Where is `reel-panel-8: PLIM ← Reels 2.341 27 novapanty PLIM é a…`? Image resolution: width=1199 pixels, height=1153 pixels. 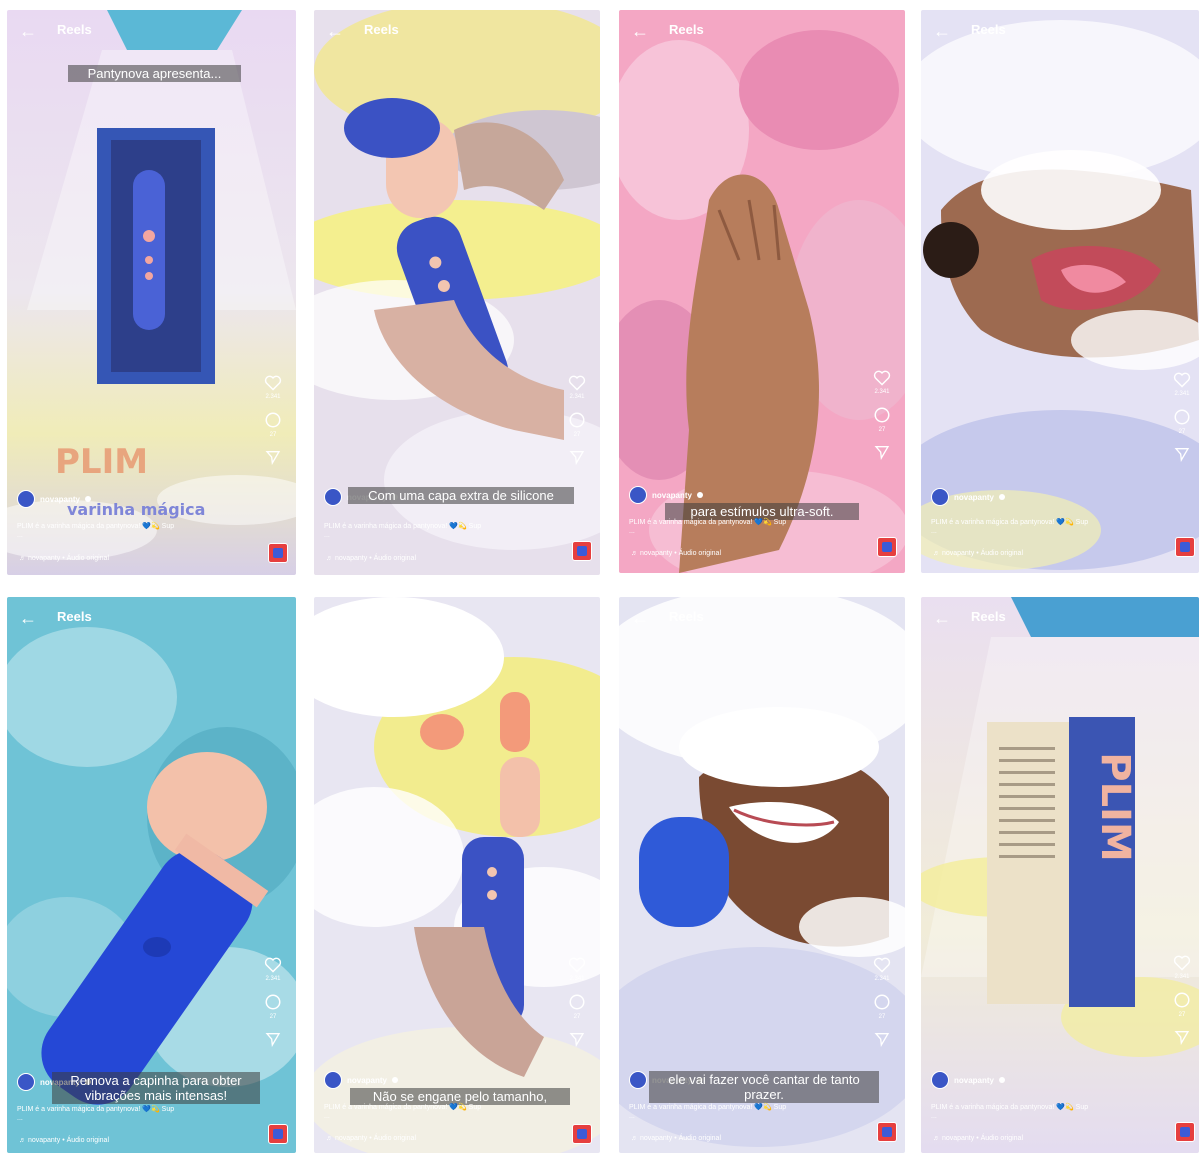 reel-panel-8: PLIM ← Reels 2.341 27 novapanty PLIM é a… is located at coordinates (1060, 875).